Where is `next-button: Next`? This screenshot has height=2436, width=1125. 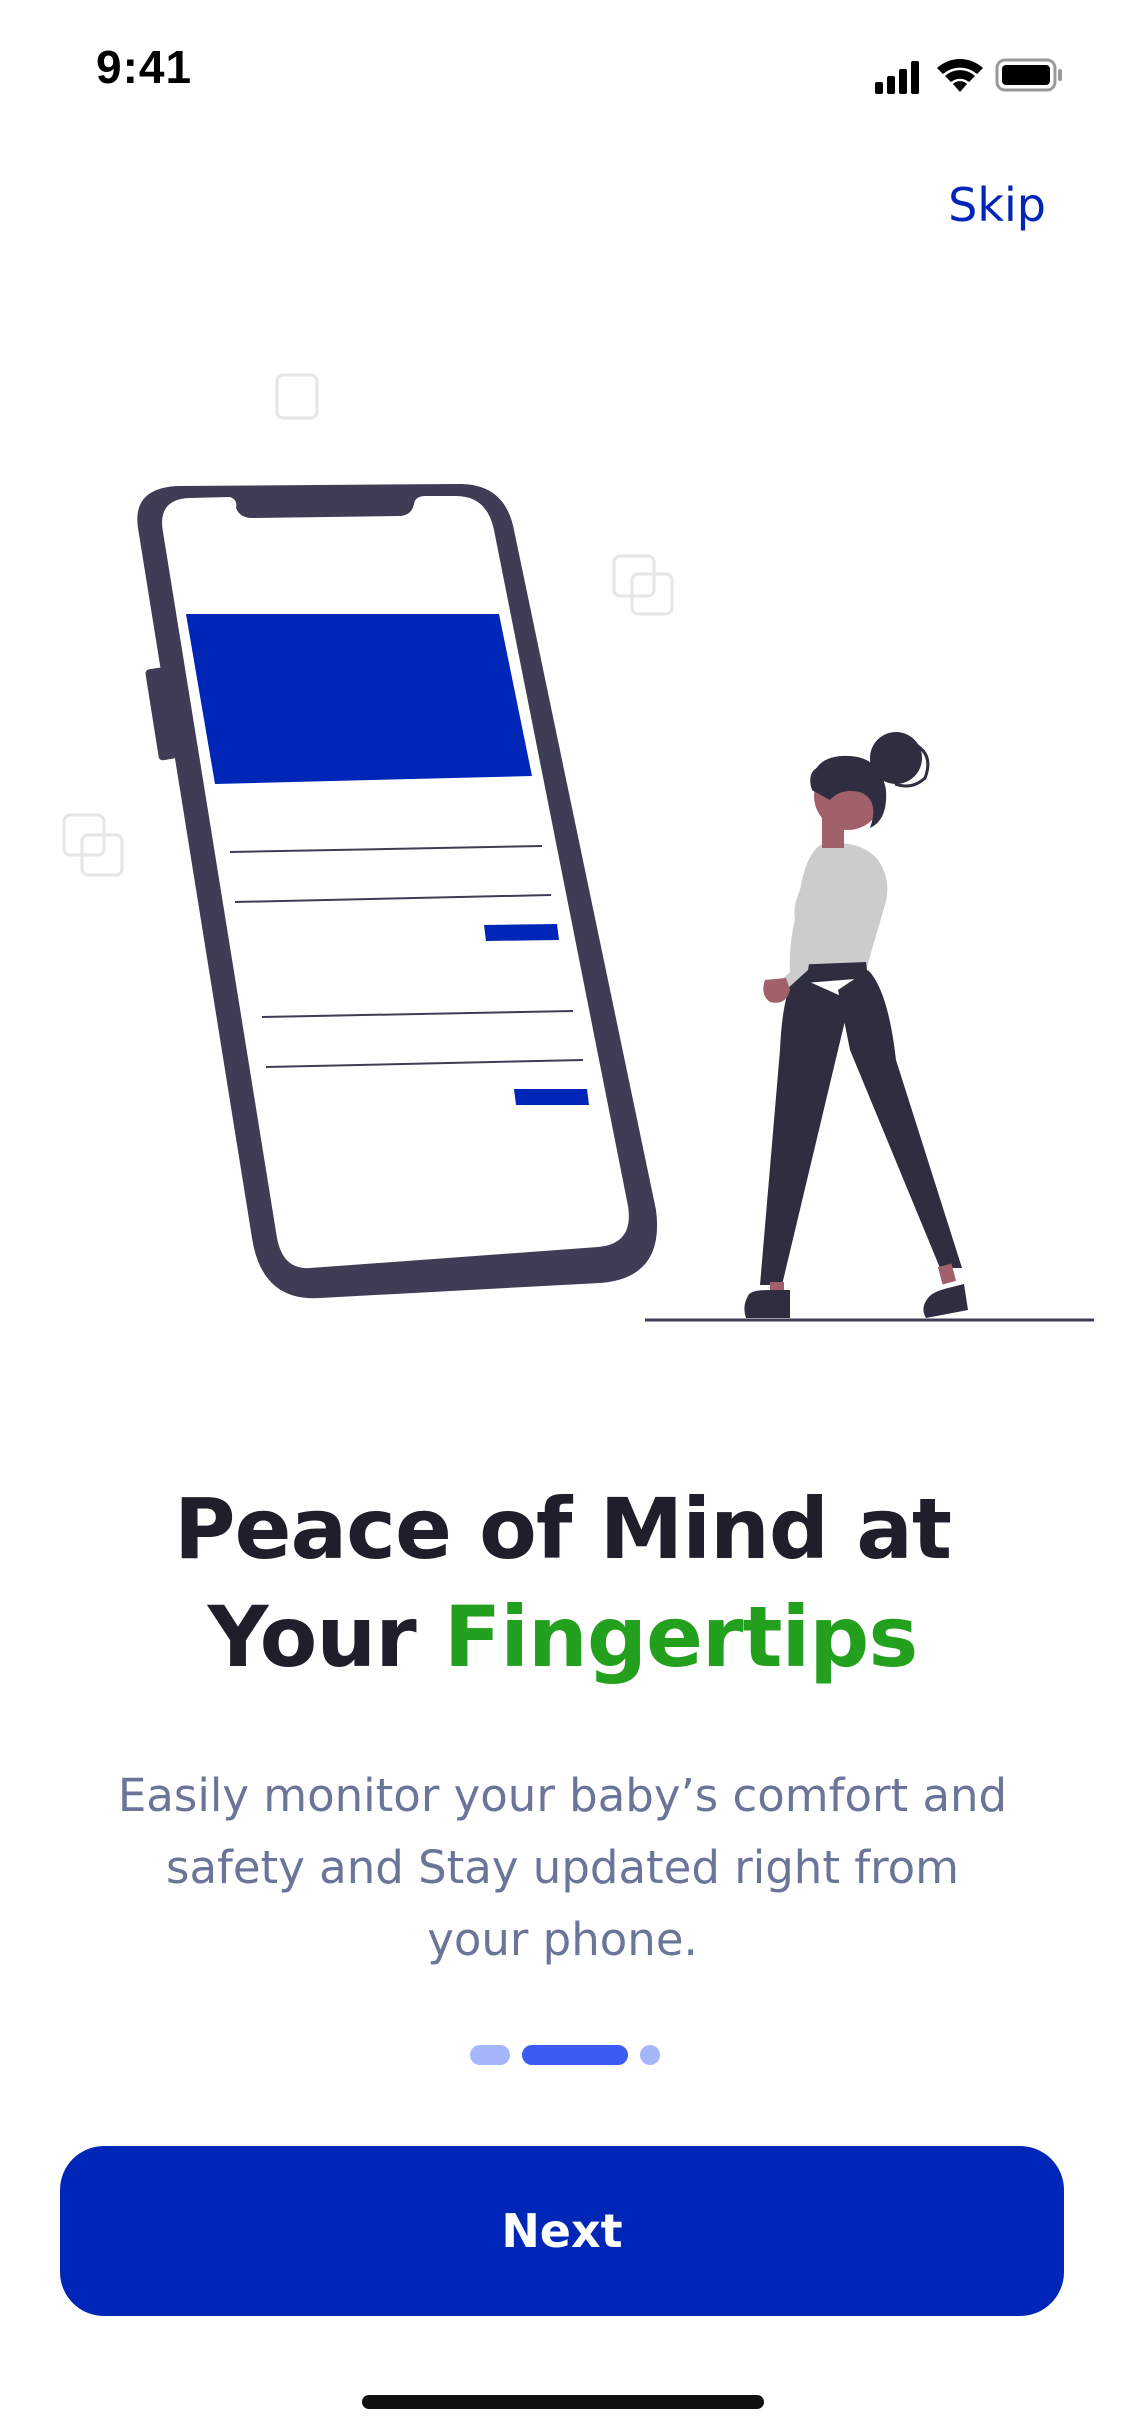
next-button: Next is located at coordinates (562, 2231).